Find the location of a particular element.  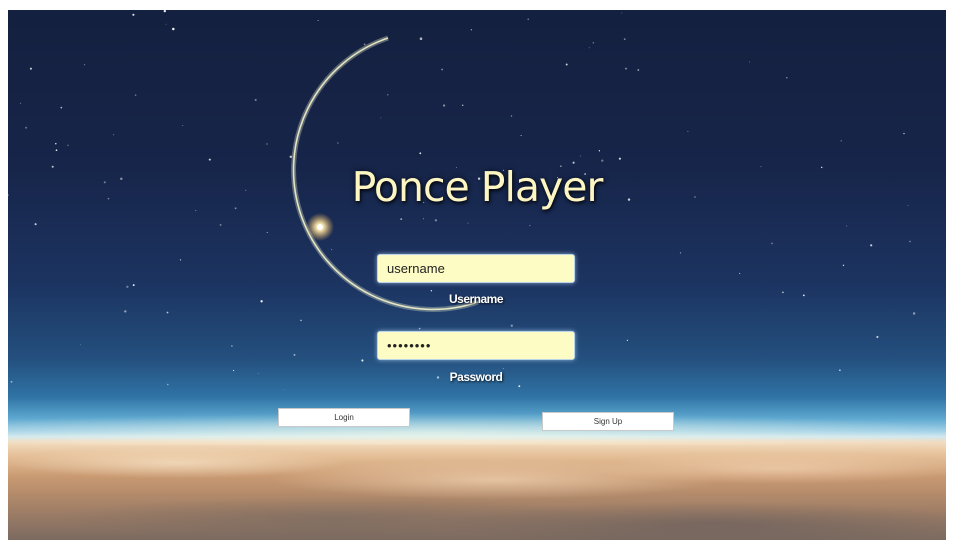

password-input is located at coordinates (476, 345).